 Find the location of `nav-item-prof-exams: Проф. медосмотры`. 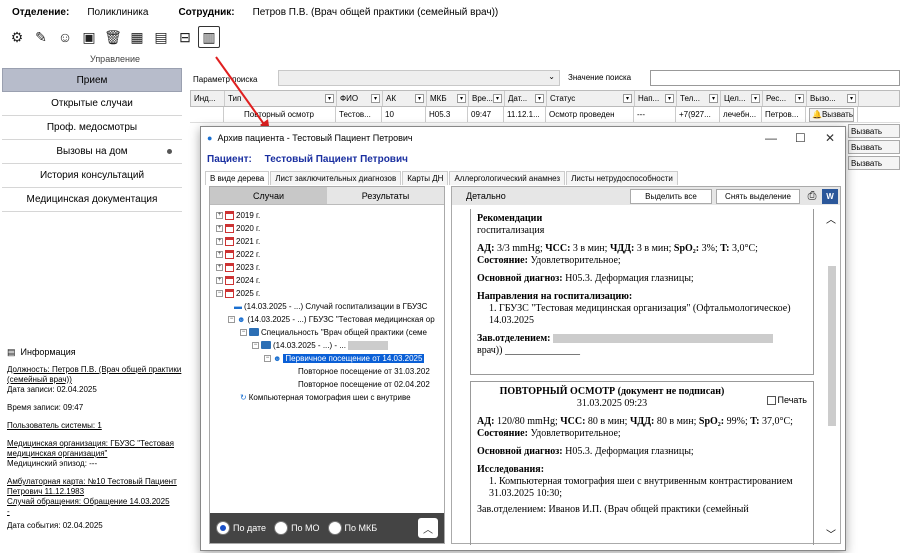

nav-item-prof-exams: Проф. медосмотры is located at coordinates (92, 128).